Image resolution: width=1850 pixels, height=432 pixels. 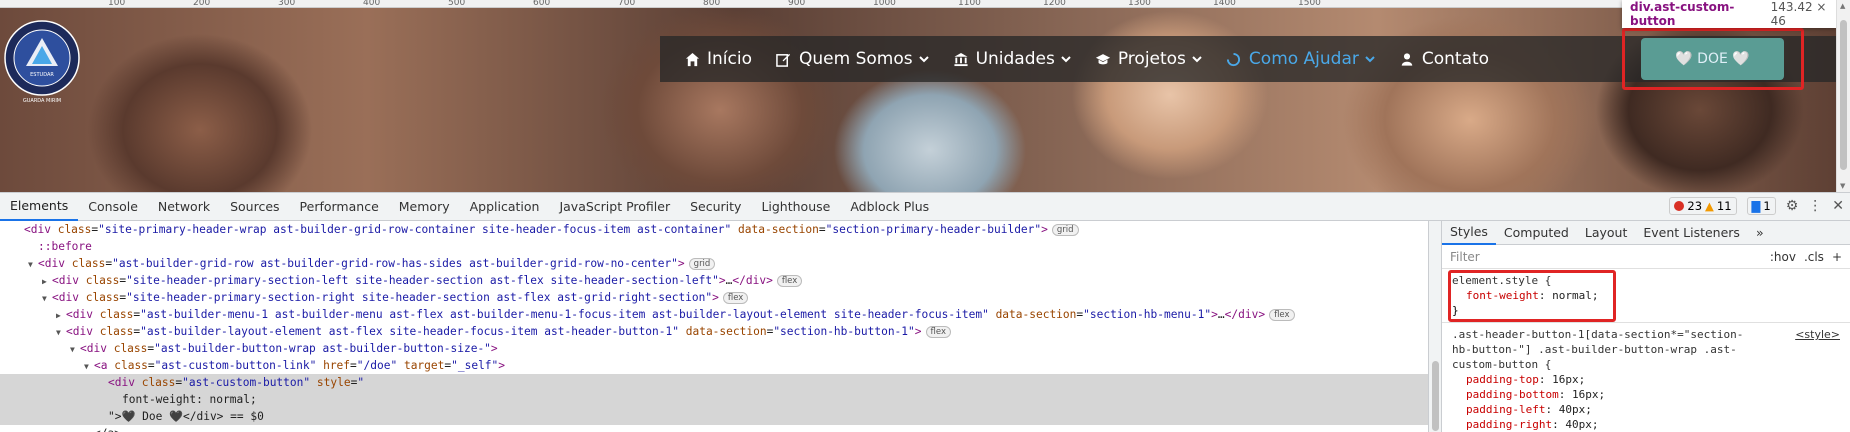 What do you see at coordinates (1760, 233) in the screenshot?
I see `styles-tab-more: »` at bounding box center [1760, 233].